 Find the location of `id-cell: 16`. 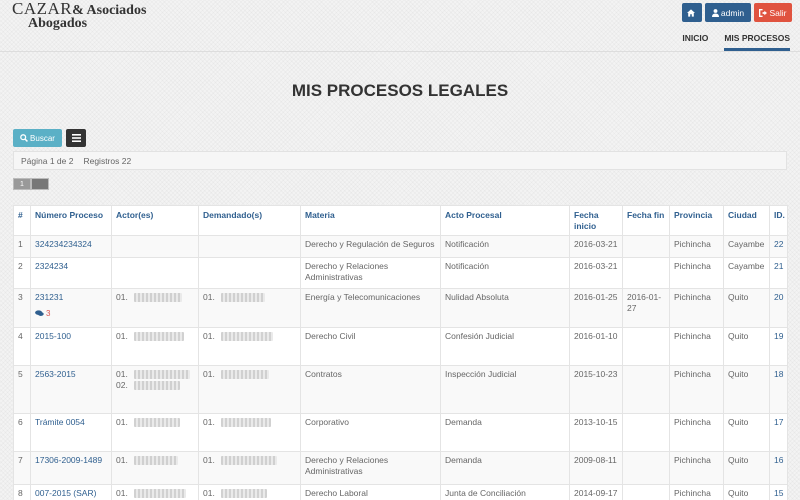

id-cell: 16 is located at coordinates (778, 468).